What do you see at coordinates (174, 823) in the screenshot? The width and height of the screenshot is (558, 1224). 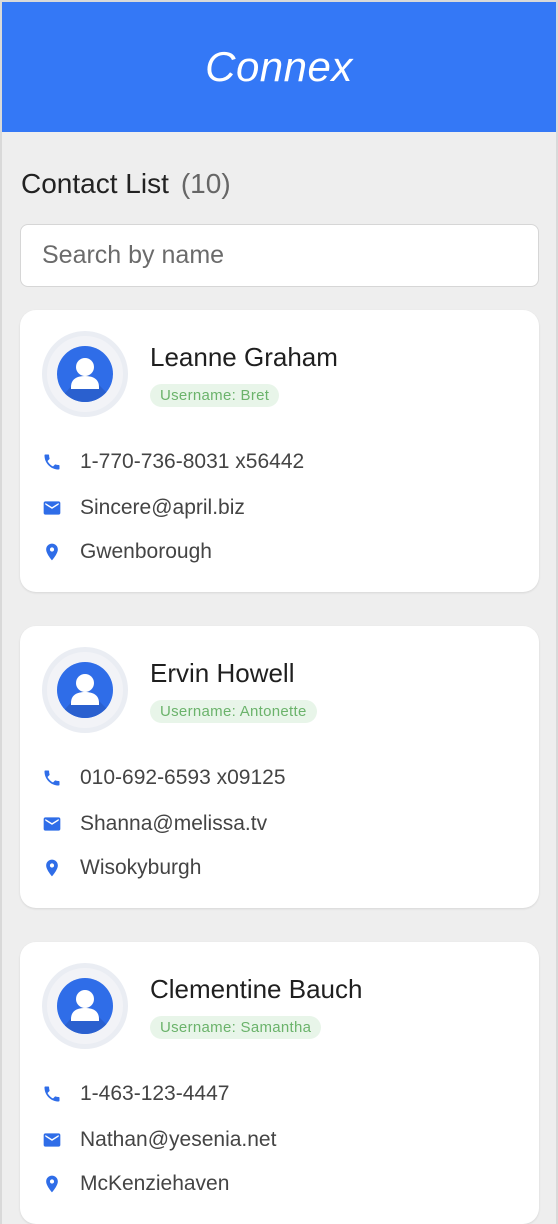 I see `email-address: Shanna@melissa.tv` at bounding box center [174, 823].